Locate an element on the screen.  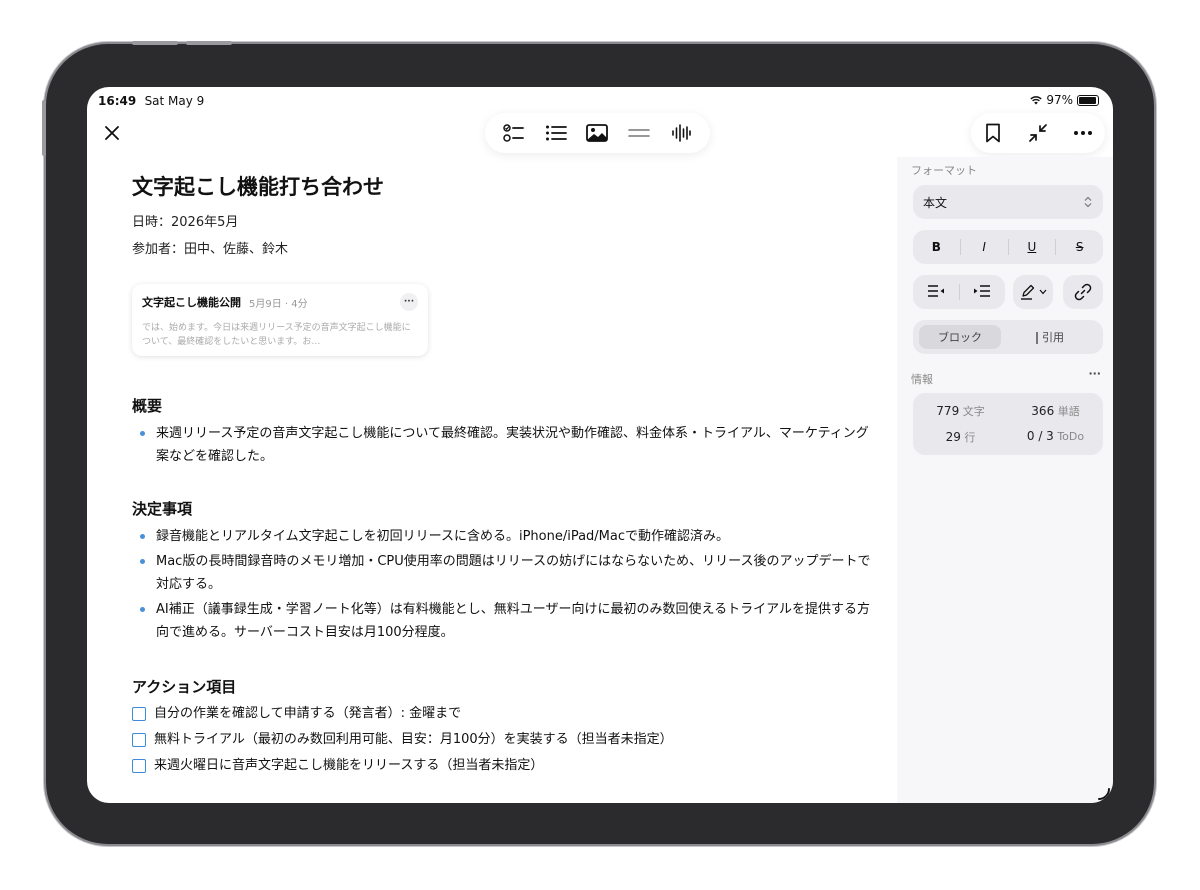
text-style-group: B I U S is located at coordinates (1008, 247).